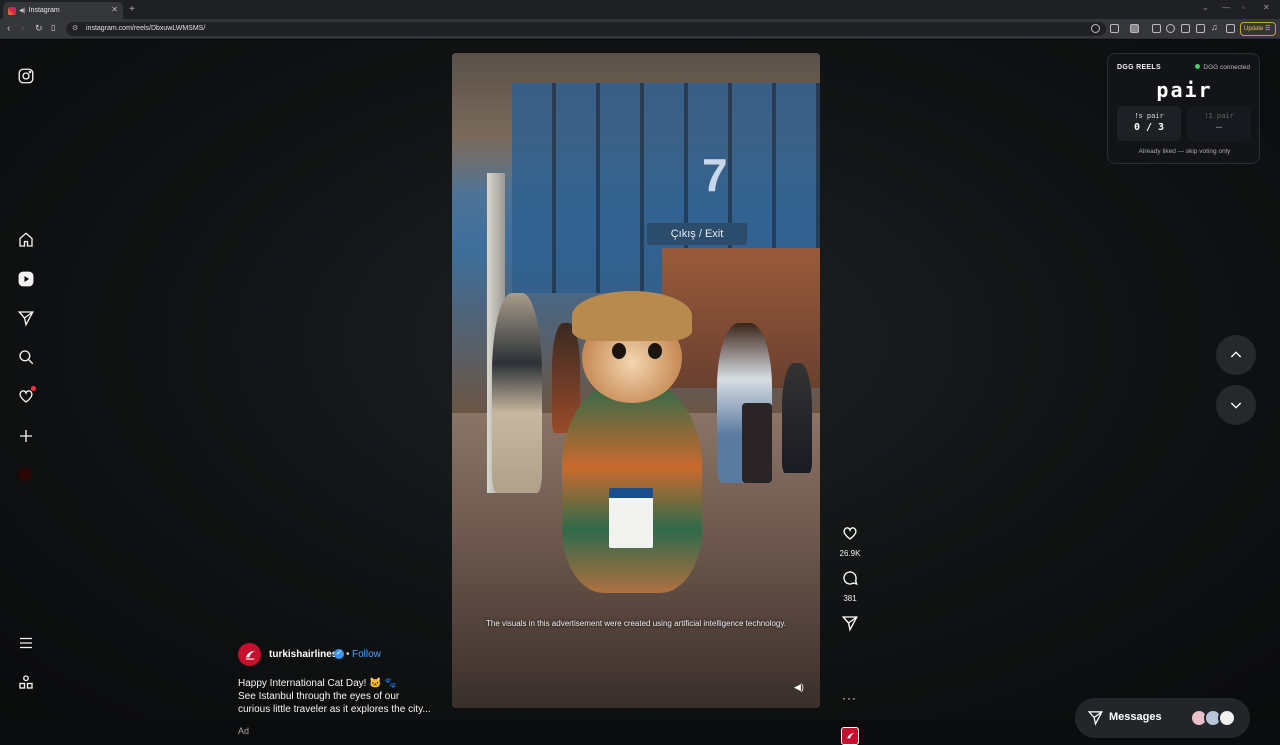 Image resolution: width=1280 pixels, height=745 pixels. I want to click on puzzle-extensions-icon, so click(1200, 28).